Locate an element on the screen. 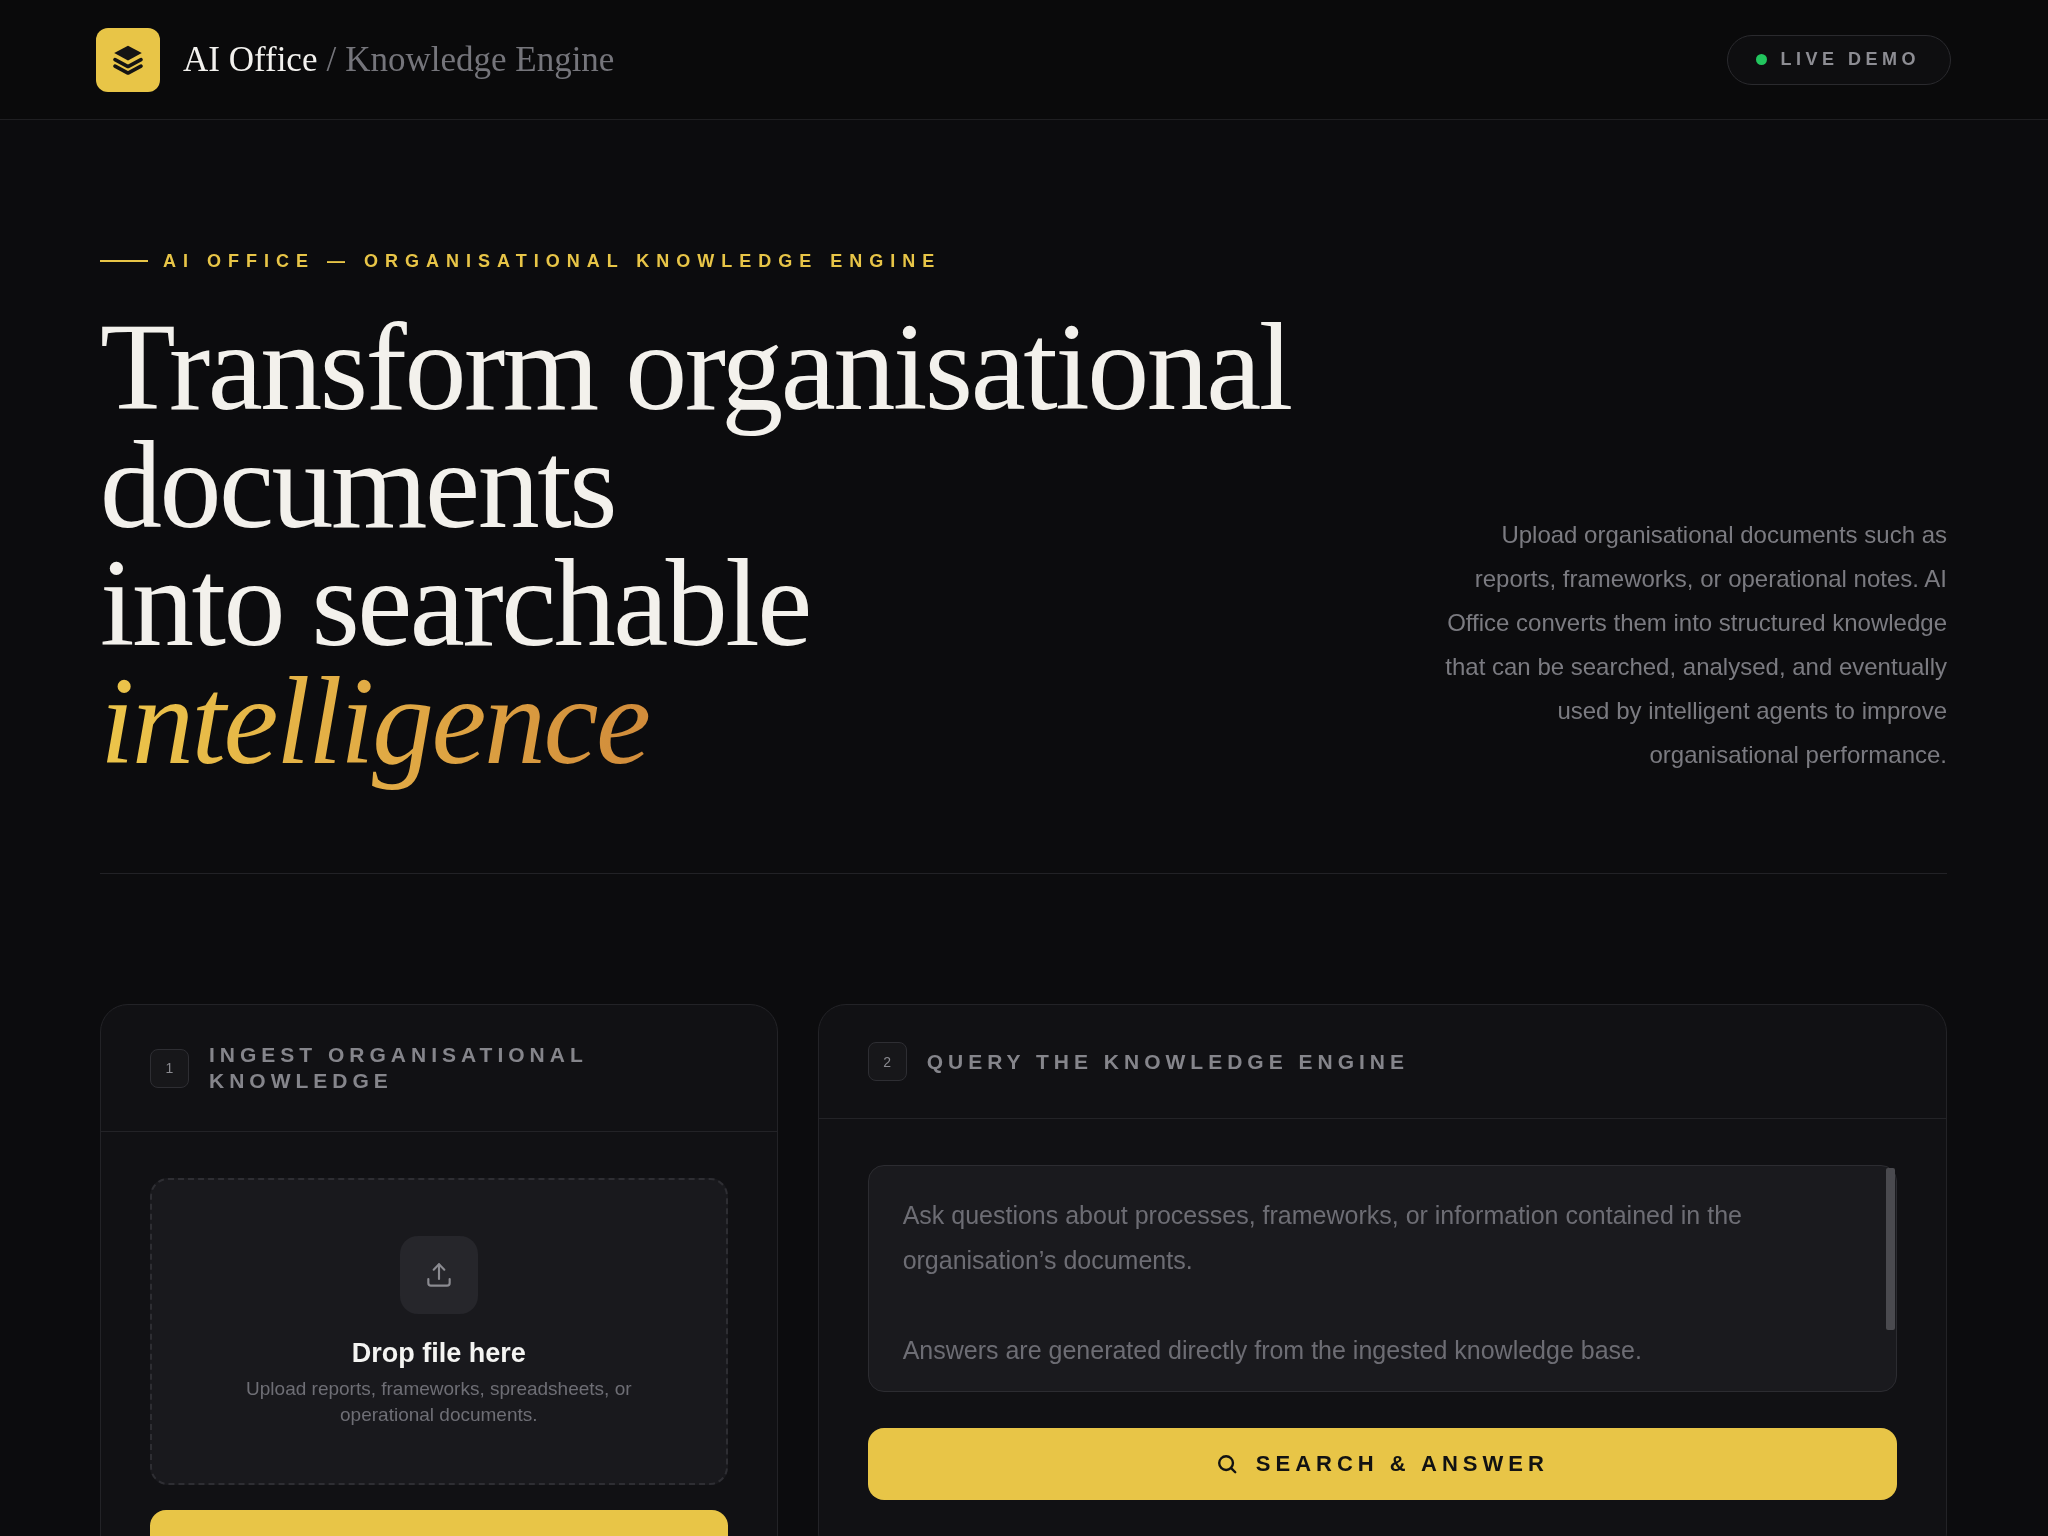 The height and width of the screenshot is (1536, 2048). eyebrow-line is located at coordinates (124, 261).